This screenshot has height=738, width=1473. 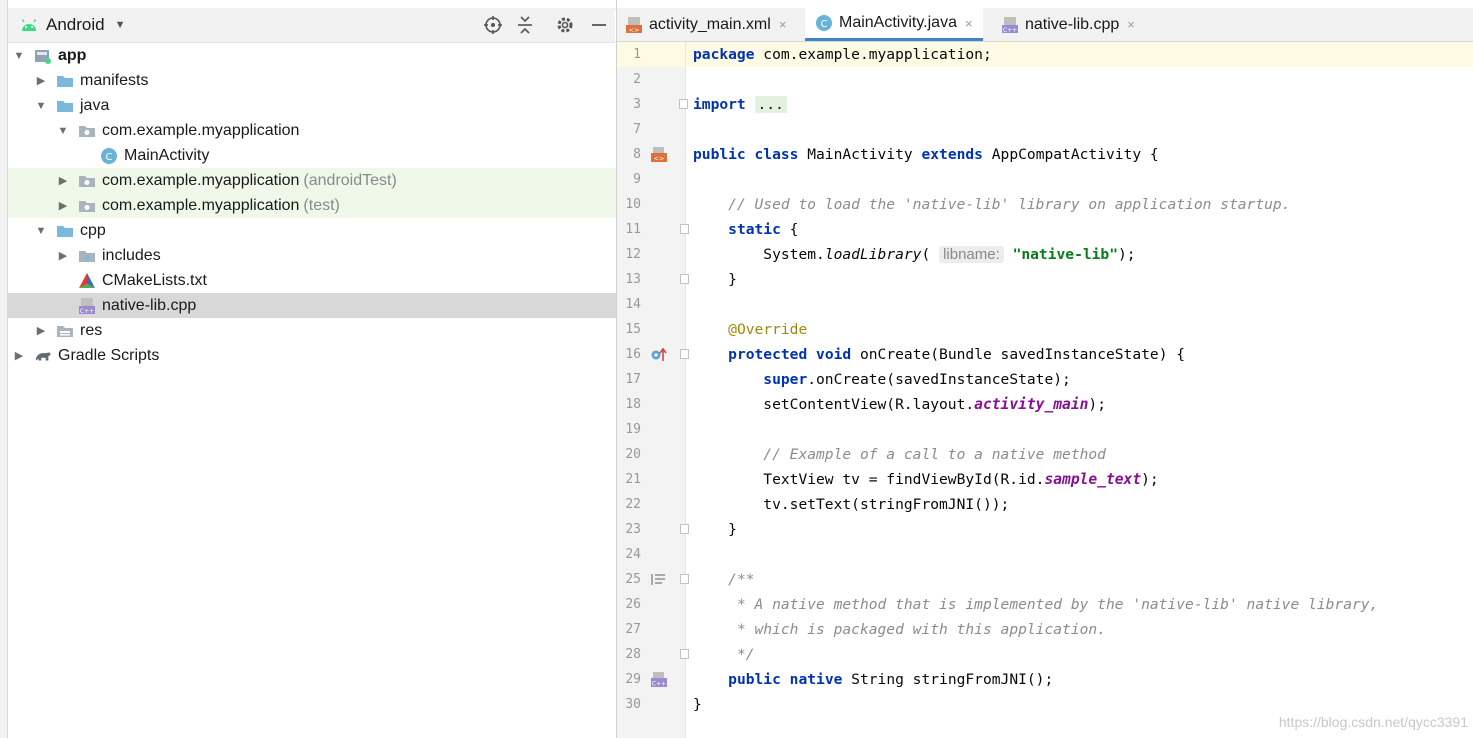 I want to click on keyword: native, so click(x=816, y=679).